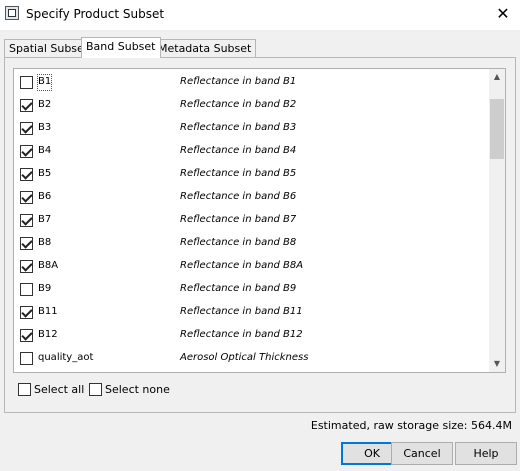 The image size is (520, 471). What do you see at coordinates (244, 357) in the screenshot?
I see `band-description: Aerosol Optical Thickness` at bounding box center [244, 357].